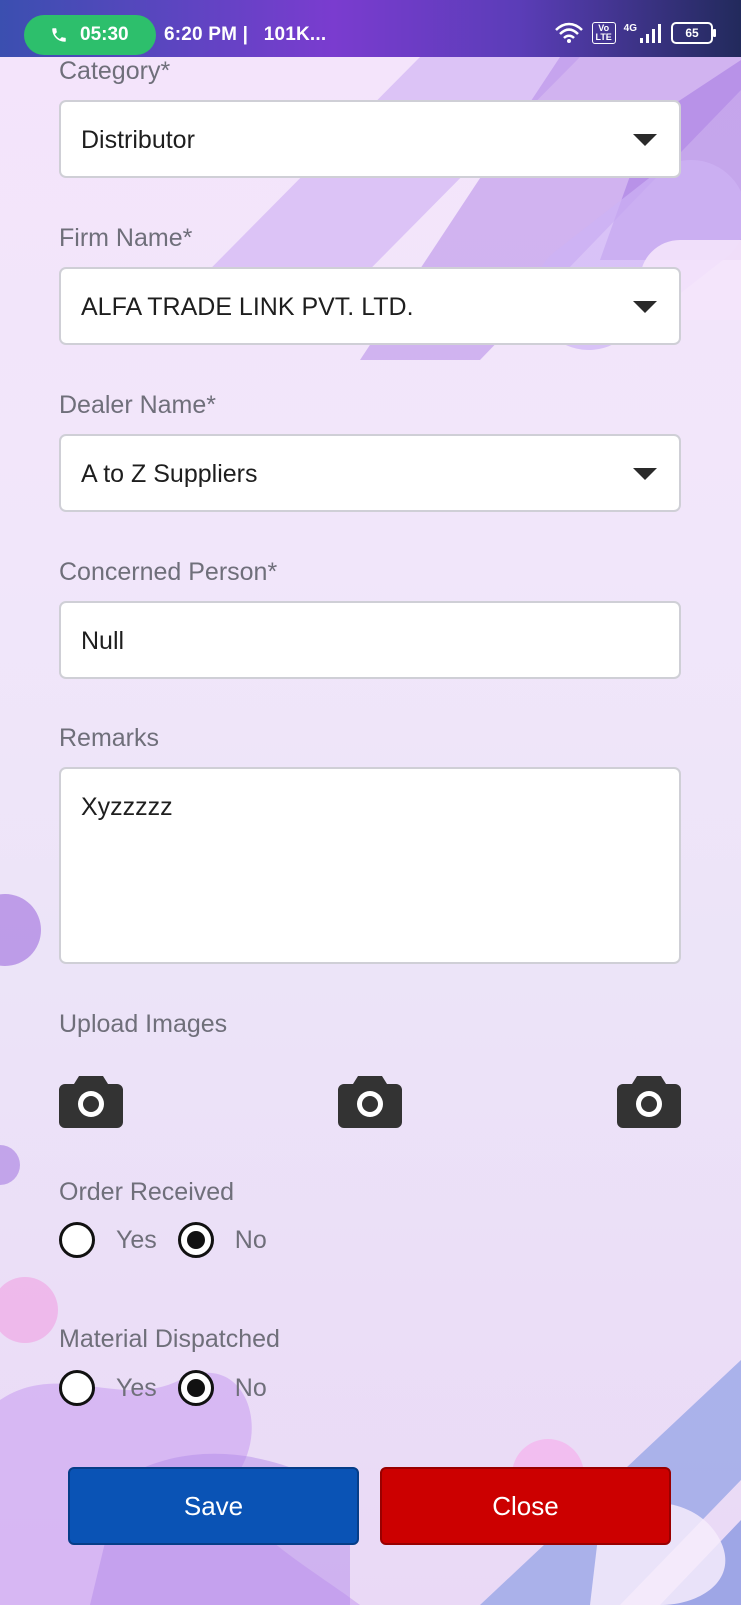 The width and height of the screenshot is (741, 1605). I want to click on order-received-radio-group: Yes No, so click(173, 1240).